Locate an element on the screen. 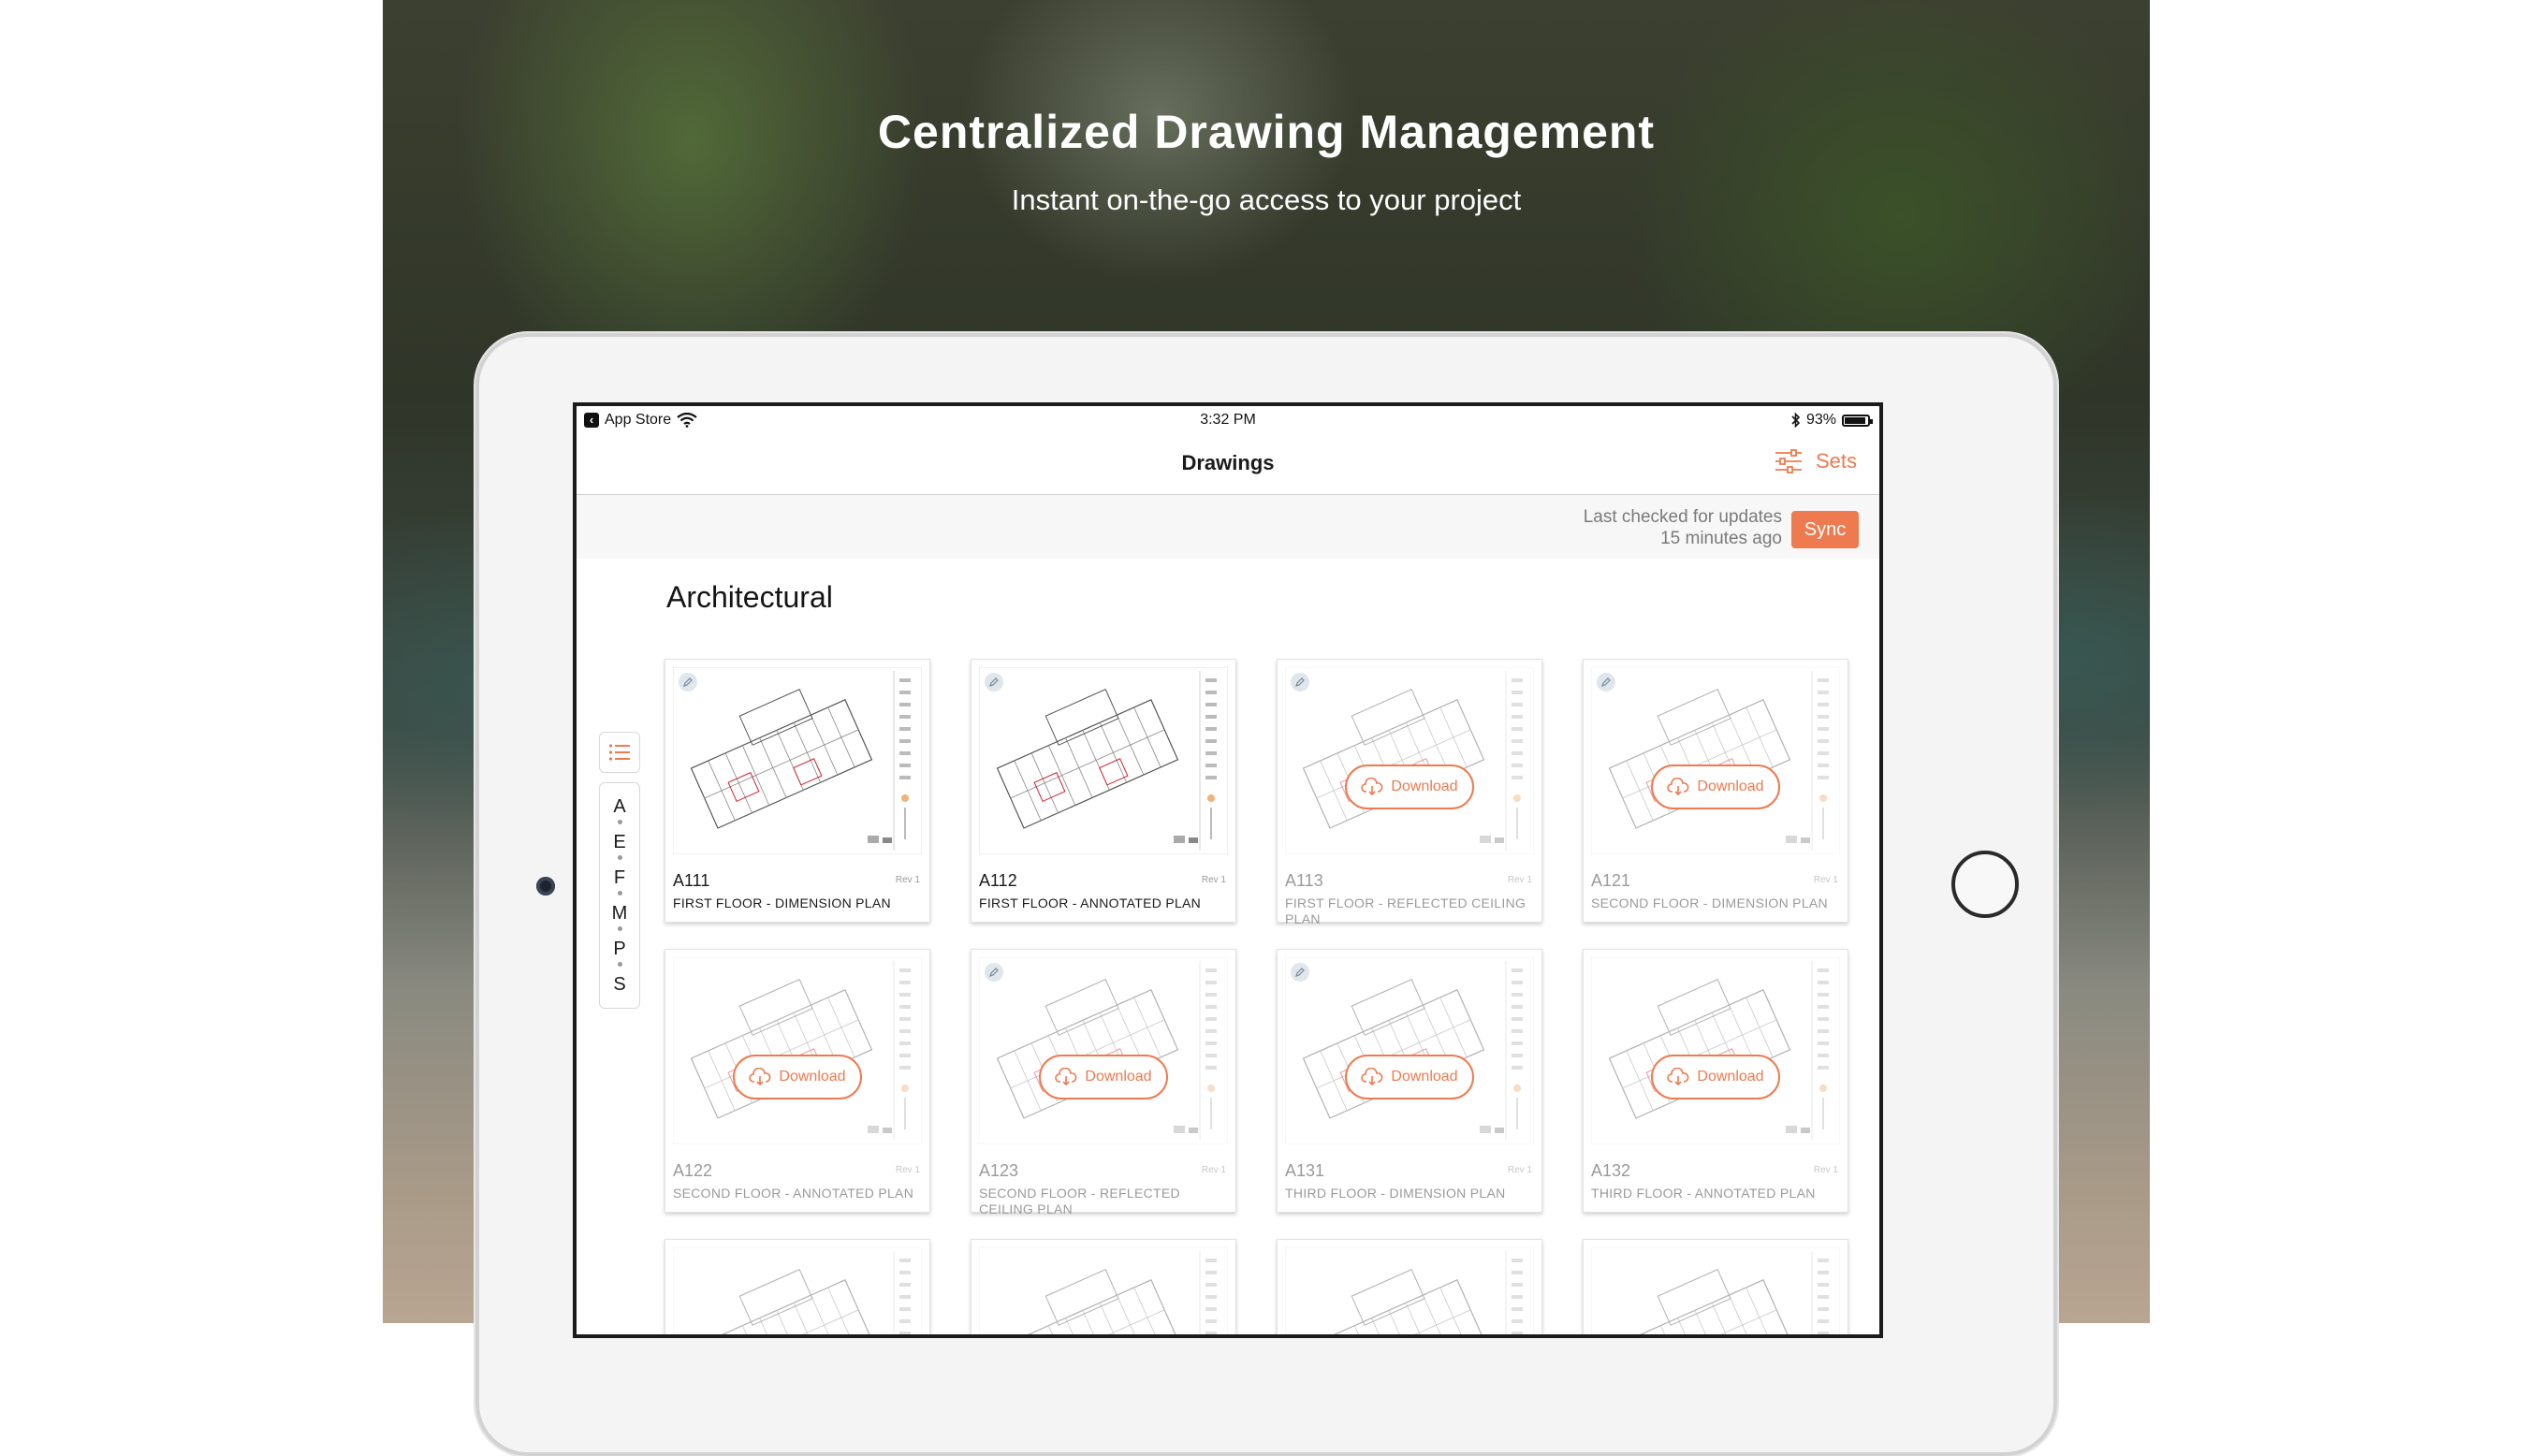 This screenshot has width=2527, height=1456. index-letter: A is located at coordinates (619, 806).